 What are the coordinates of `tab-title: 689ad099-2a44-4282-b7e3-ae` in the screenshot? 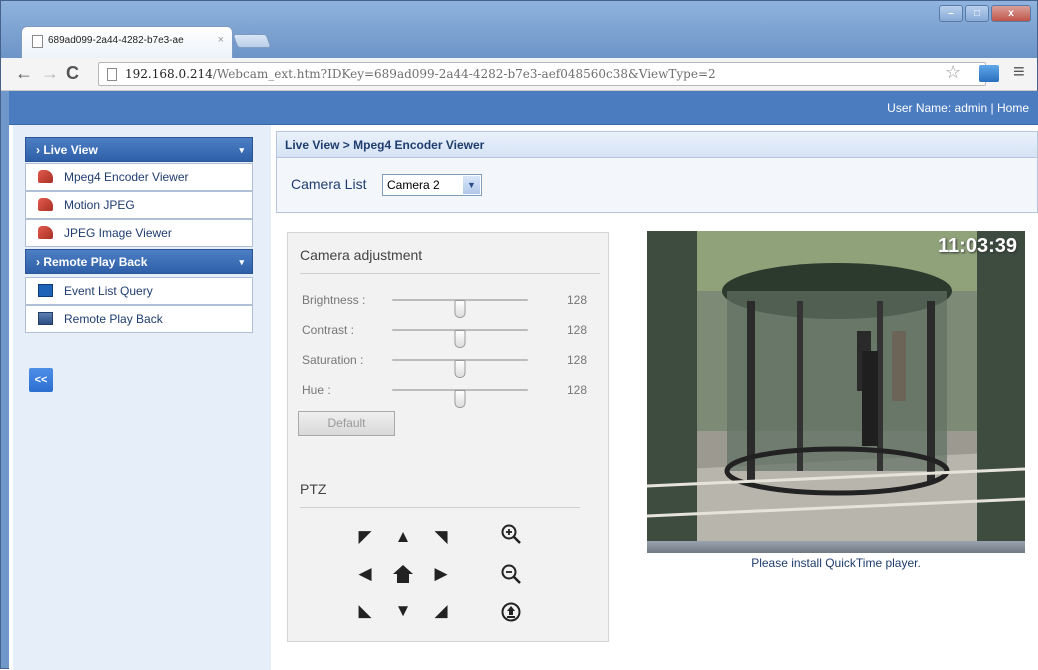 It's located at (116, 40).